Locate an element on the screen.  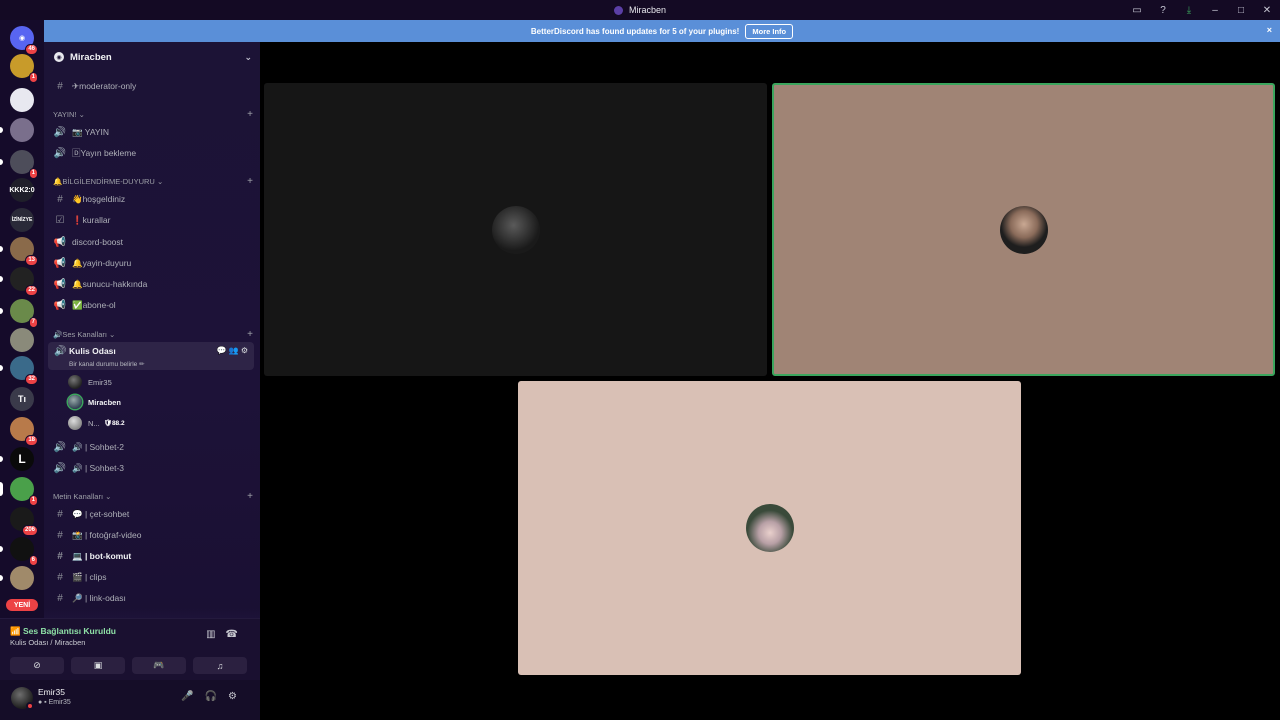
channel-item: 🔊 🄳Yayın bekleme is located at coordinates (151, 153).